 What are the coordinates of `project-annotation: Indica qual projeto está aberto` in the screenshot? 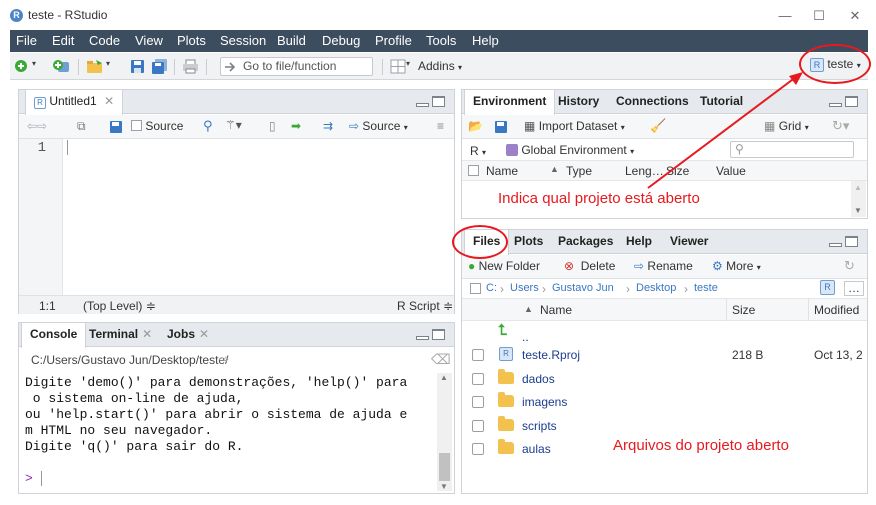 It's located at (599, 198).